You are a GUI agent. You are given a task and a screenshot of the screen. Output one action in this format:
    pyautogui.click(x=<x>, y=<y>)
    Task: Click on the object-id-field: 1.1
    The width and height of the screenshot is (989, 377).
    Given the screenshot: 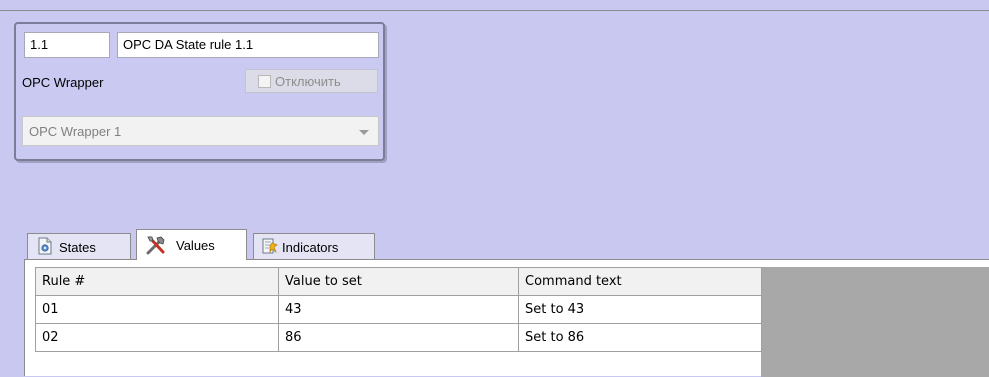 What is the action you would take?
    pyautogui.click(x=67, y=45)
    